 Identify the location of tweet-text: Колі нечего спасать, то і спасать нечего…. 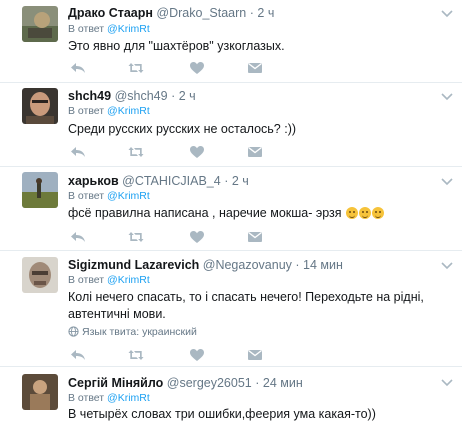
(246, 305).